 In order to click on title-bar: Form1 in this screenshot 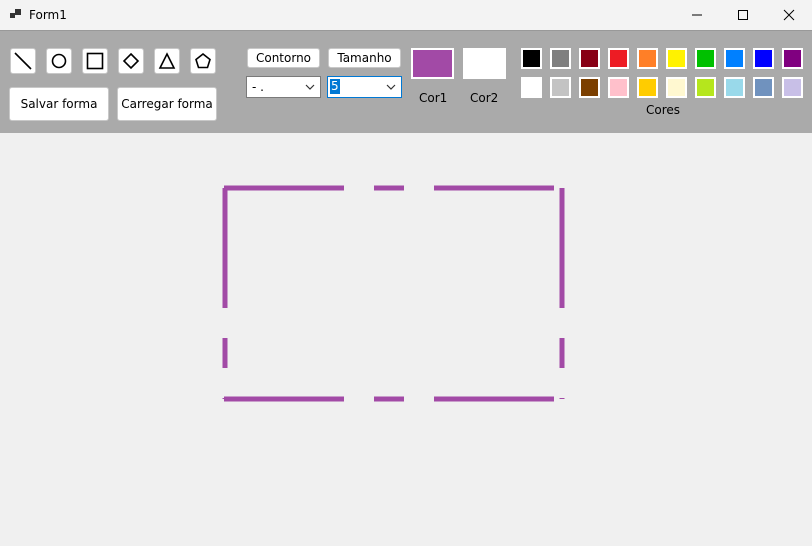, I will do `click(406, 15)`.